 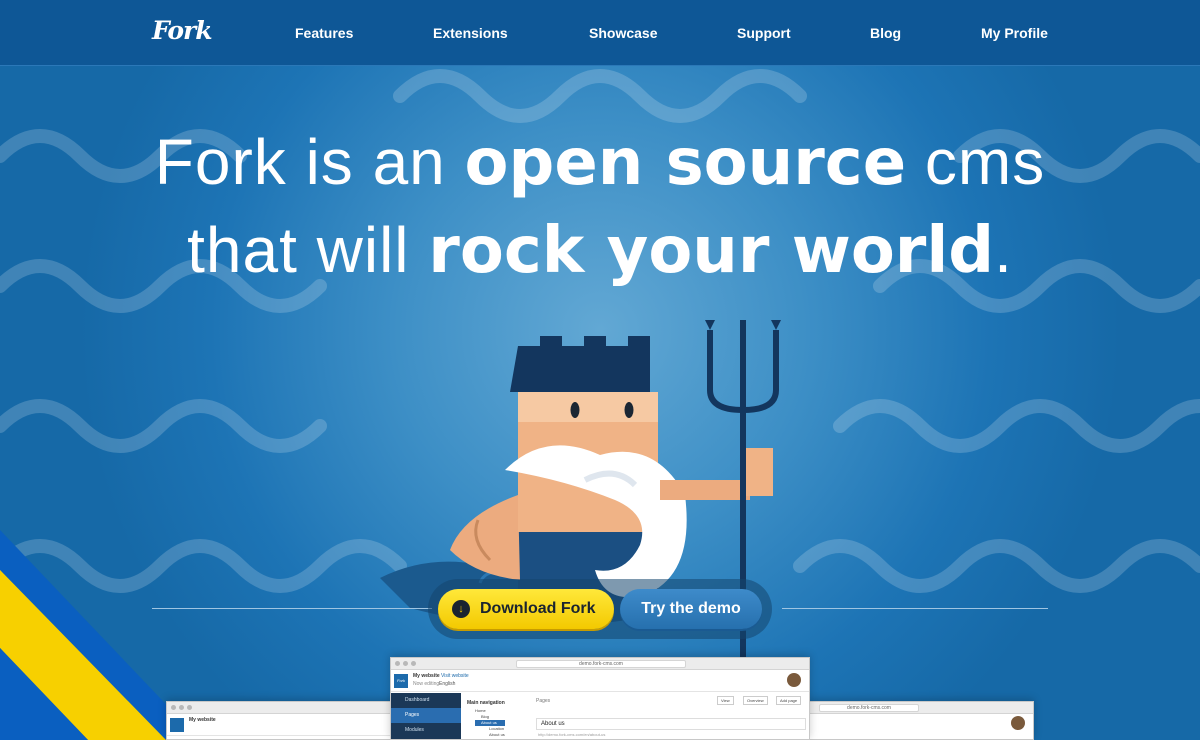 I want to click on nav-extensions: Extensions, so click(x=470, y=33).